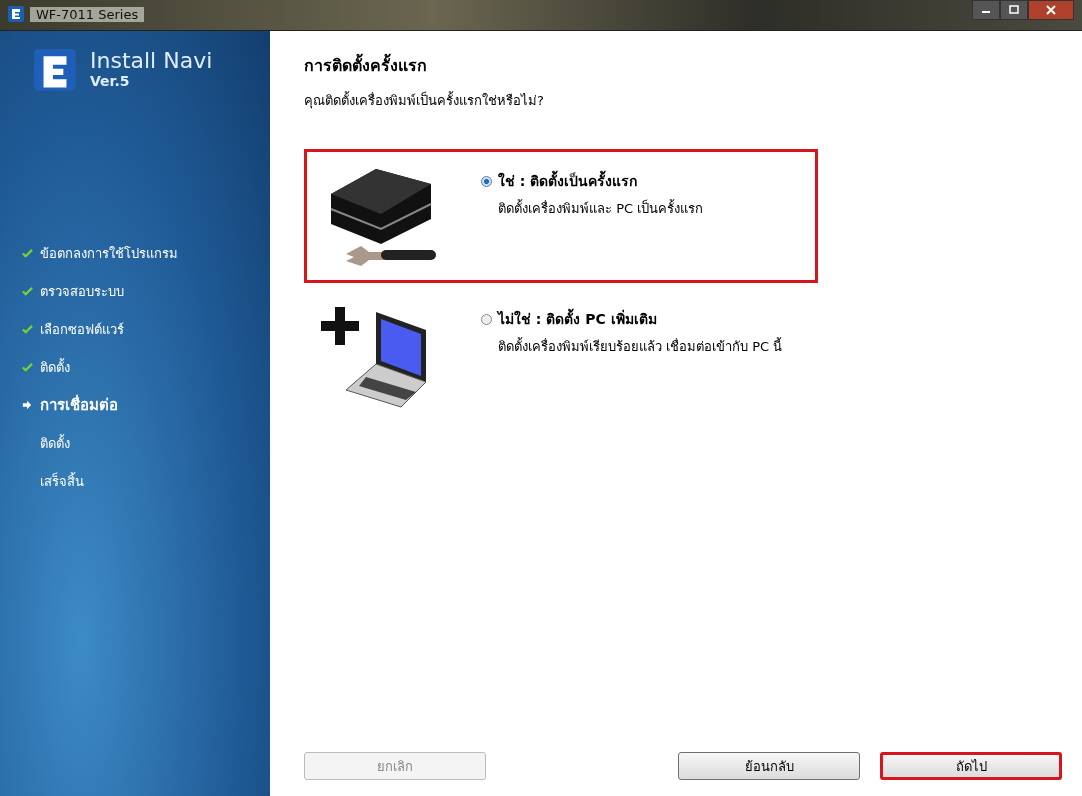  I want to click on step-label: เลือกซอฟต์แวร์, so click(82, 329).